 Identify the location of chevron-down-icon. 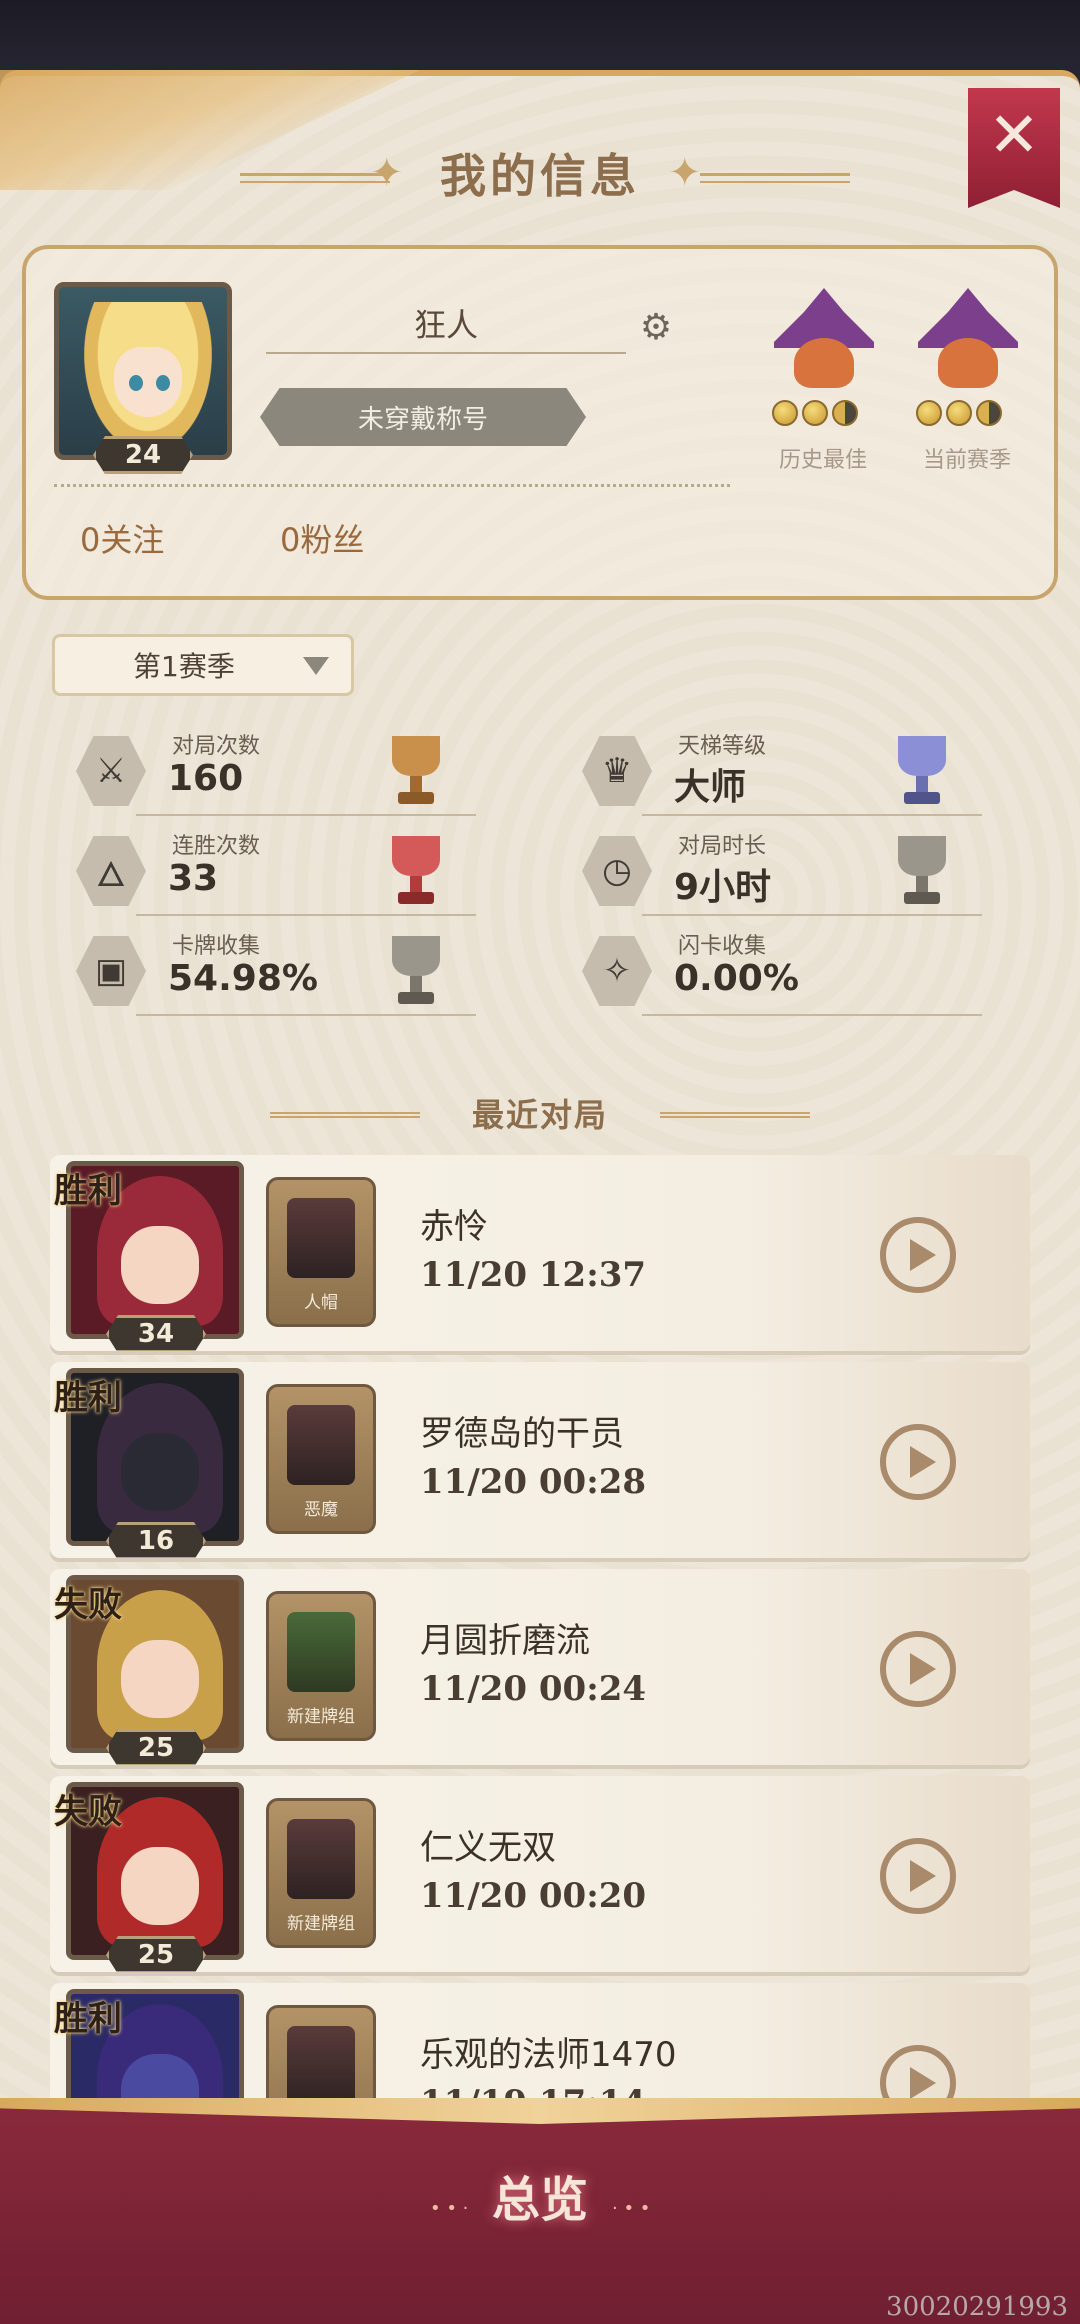
(316, 666).